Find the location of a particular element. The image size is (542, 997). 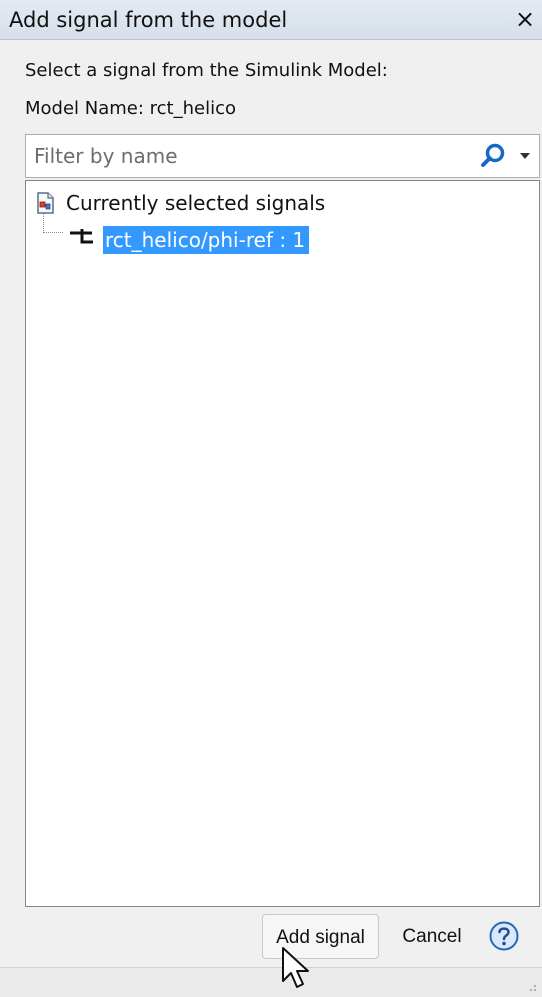

tree-connector-horizontal is located at coordinates (53, 232).